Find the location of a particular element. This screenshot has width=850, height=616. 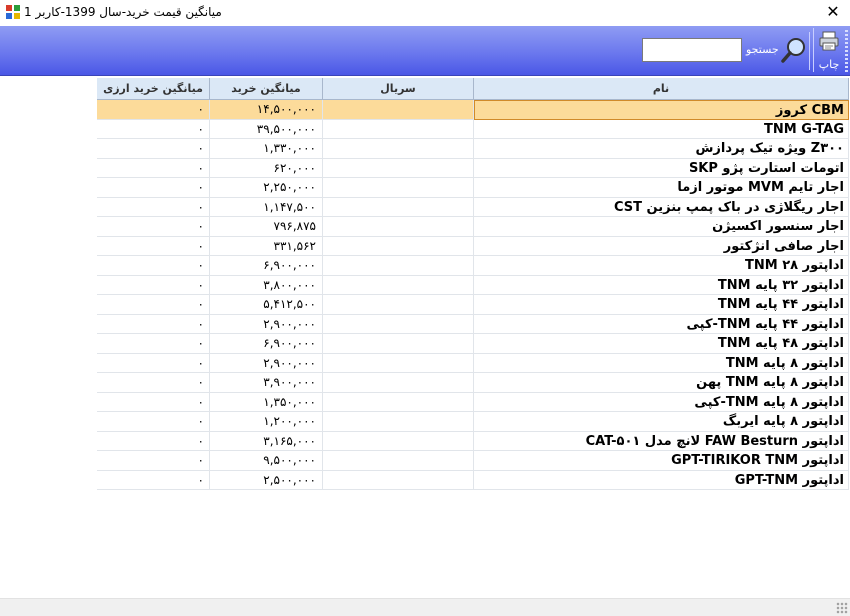

table-row: ۰ ۳۹,۵۰۰,۰۰۰ TNM G-TAG is located at coordinates (473, 129).